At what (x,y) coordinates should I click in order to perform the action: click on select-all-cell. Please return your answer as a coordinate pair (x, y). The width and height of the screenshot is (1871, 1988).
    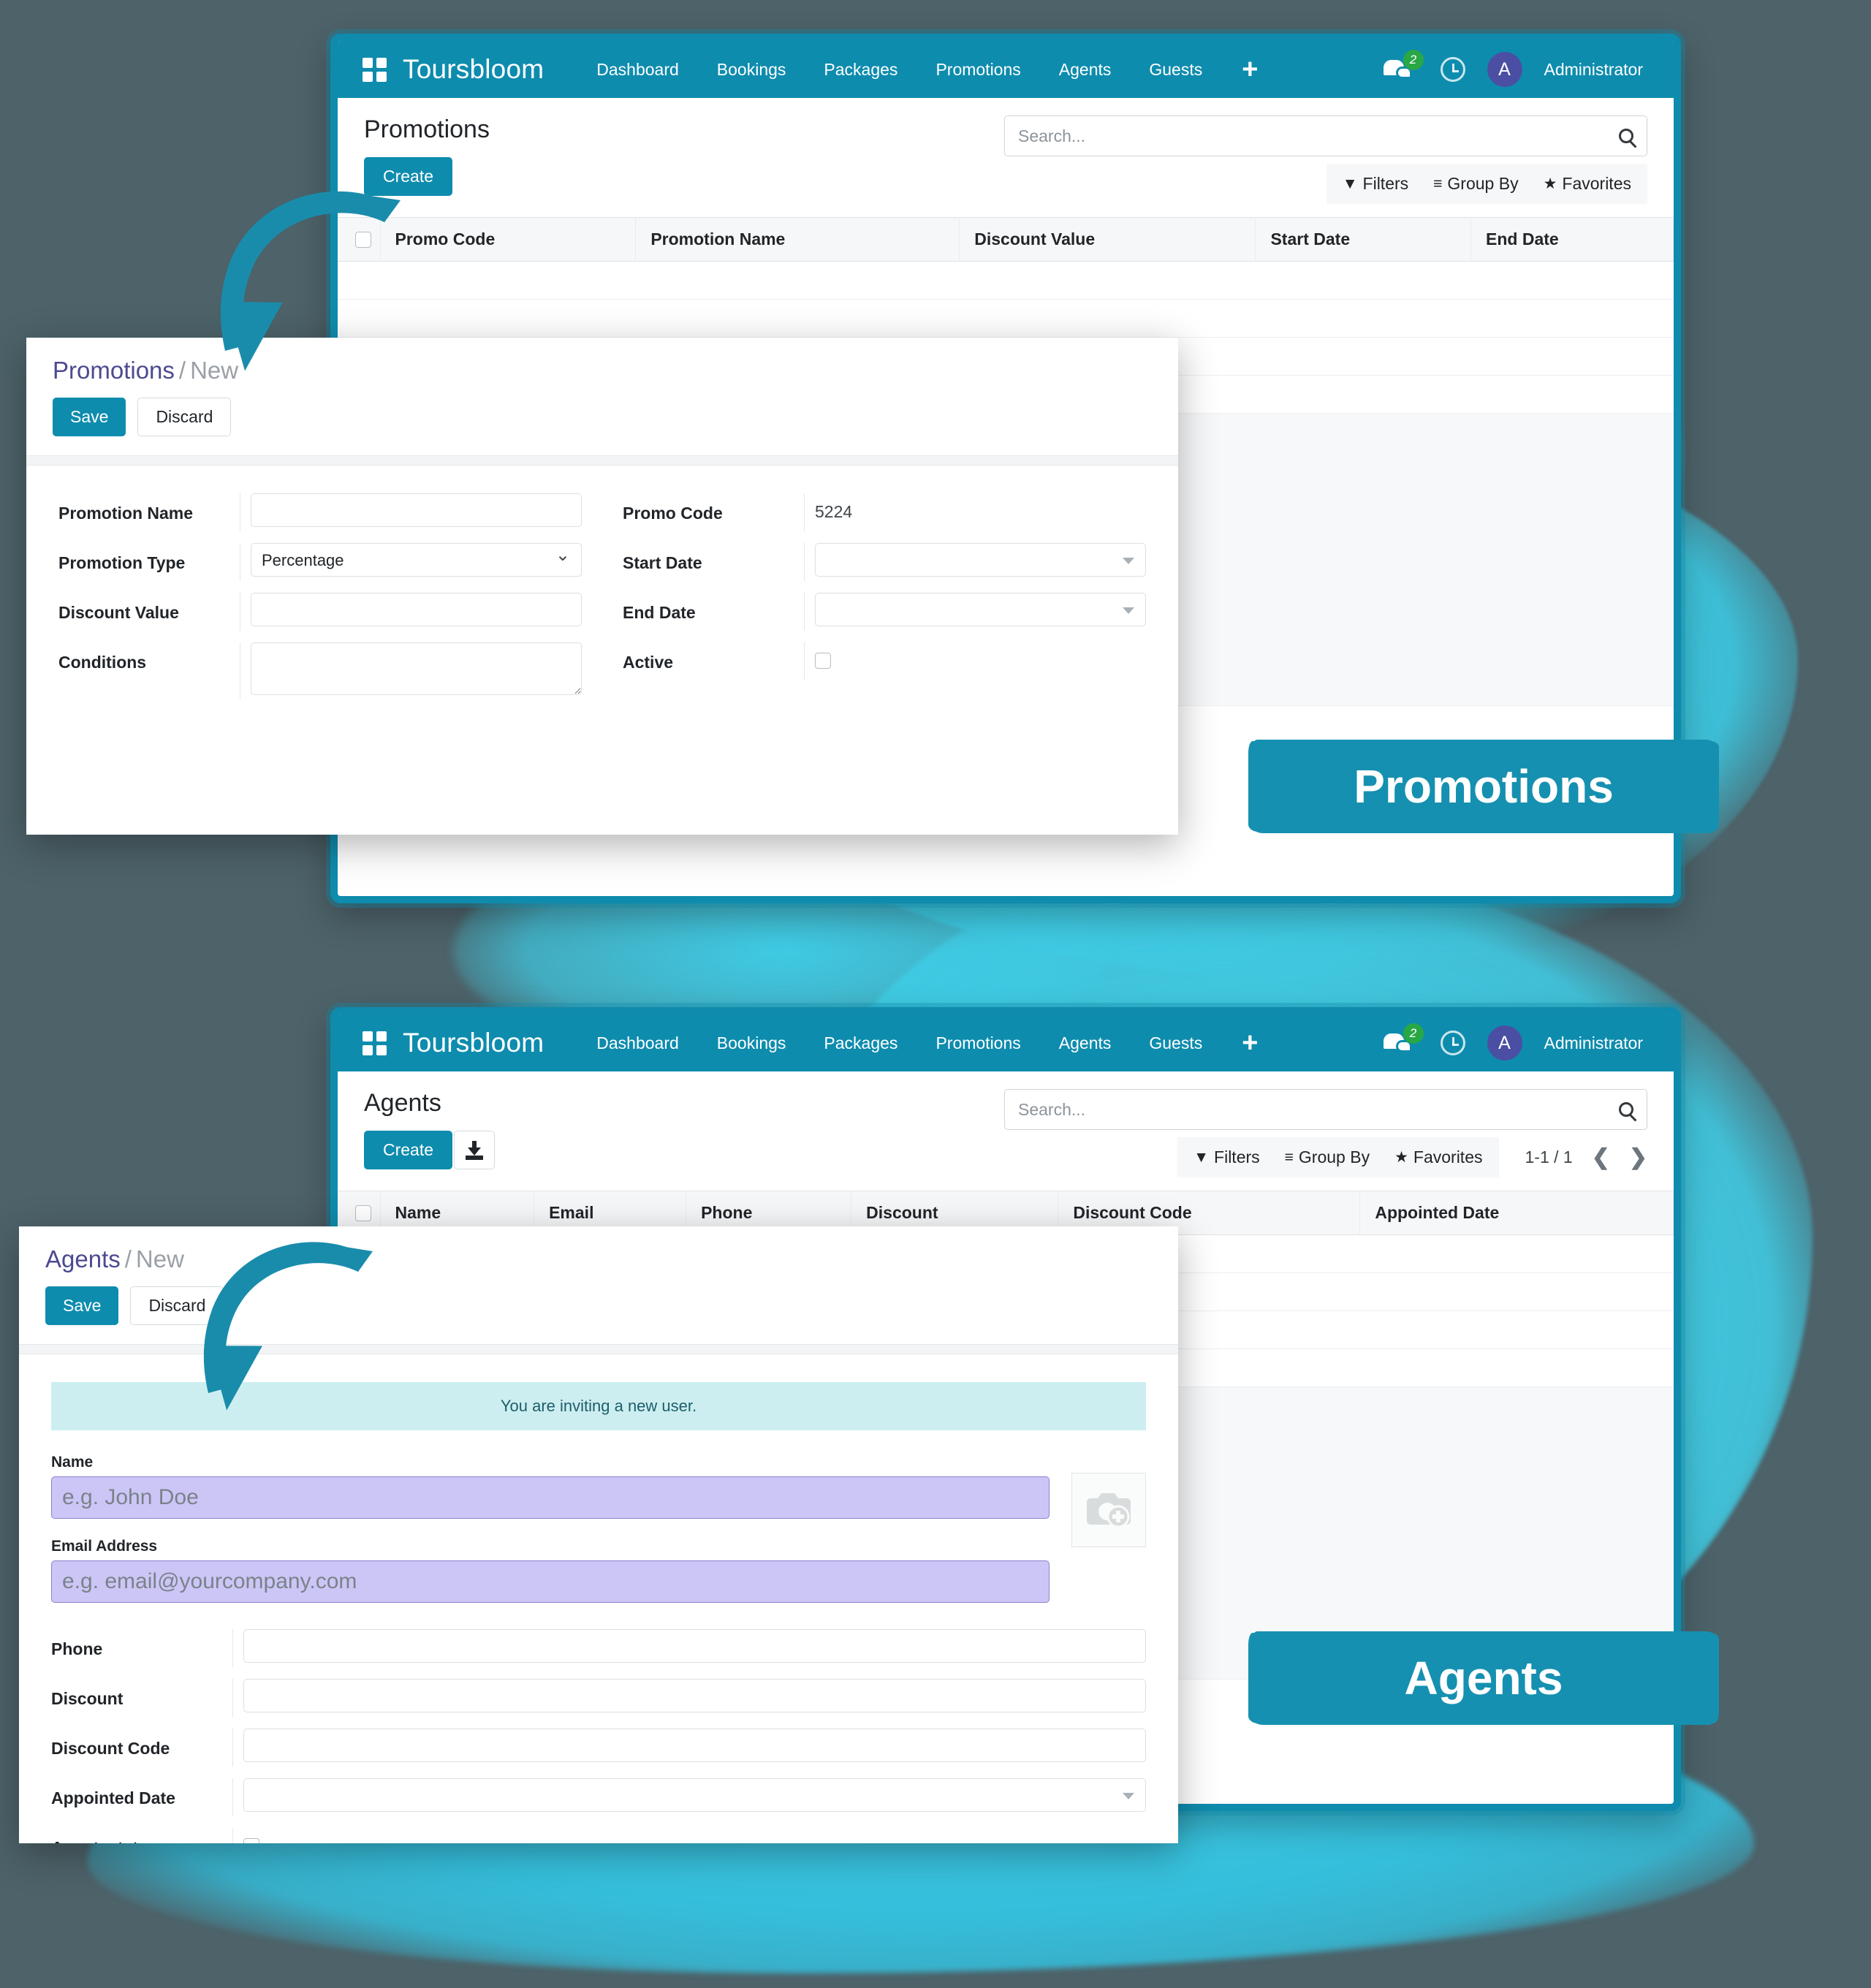
    Looking at the image, I should click on (360, 239).